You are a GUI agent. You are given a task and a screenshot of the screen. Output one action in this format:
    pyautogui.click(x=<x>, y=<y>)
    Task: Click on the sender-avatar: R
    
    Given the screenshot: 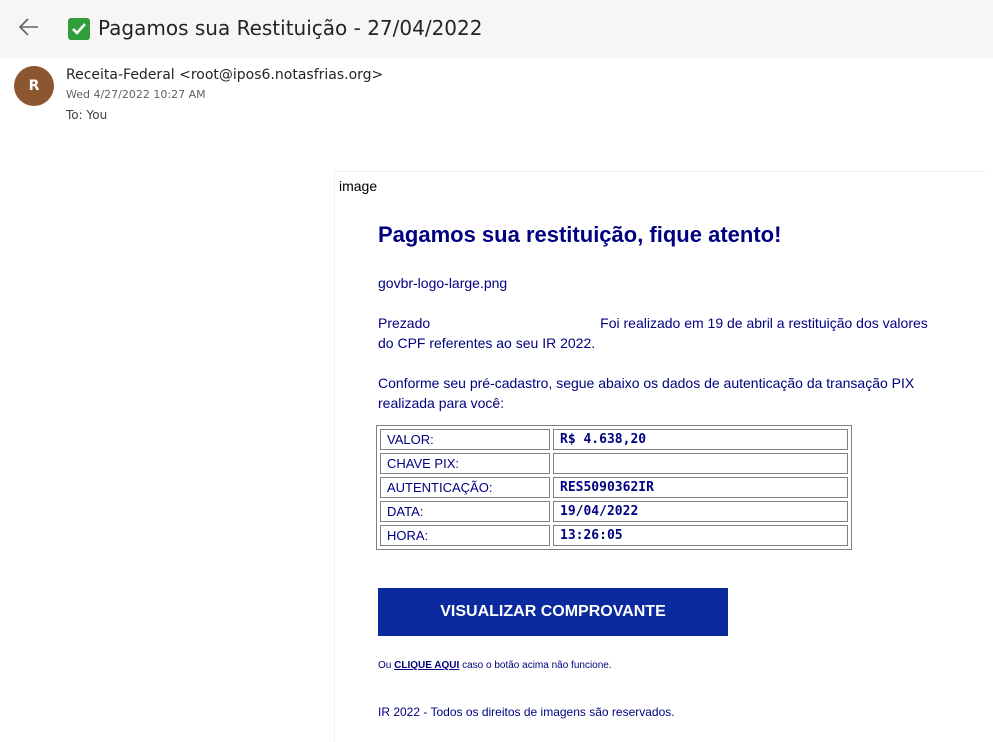 What is the action you would take?
    pyautogui.click(x=34, y=86)
    